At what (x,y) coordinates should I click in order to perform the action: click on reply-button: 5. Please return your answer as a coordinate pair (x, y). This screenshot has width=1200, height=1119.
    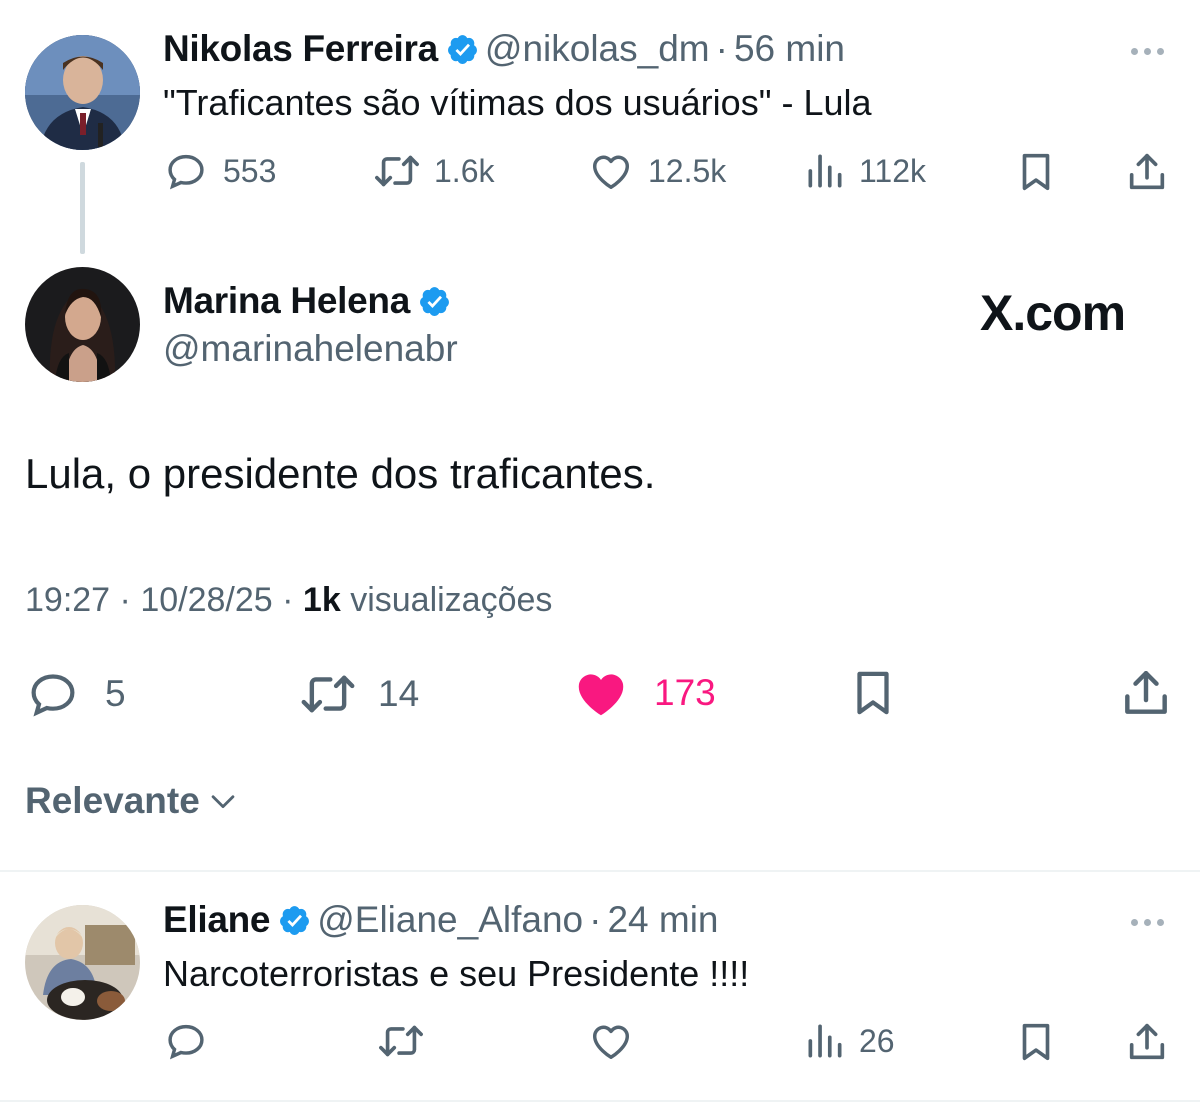
    Looking at the image, I should click on (75, 694).